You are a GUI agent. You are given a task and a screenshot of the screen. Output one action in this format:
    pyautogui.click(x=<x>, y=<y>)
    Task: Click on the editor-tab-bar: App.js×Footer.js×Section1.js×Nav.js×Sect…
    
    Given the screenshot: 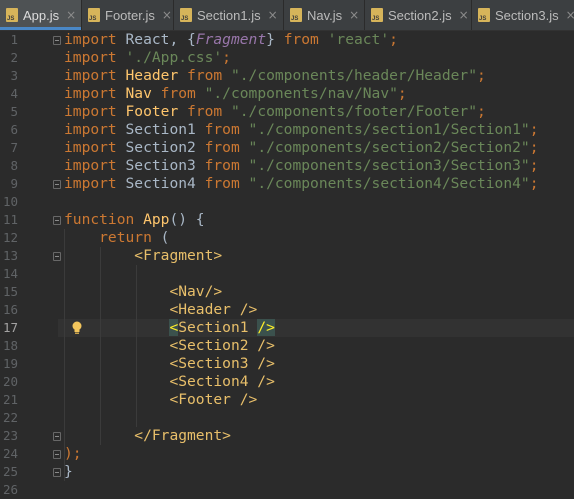 What is the action you would take?
    pyautogui.click(x=287, y=15)
    